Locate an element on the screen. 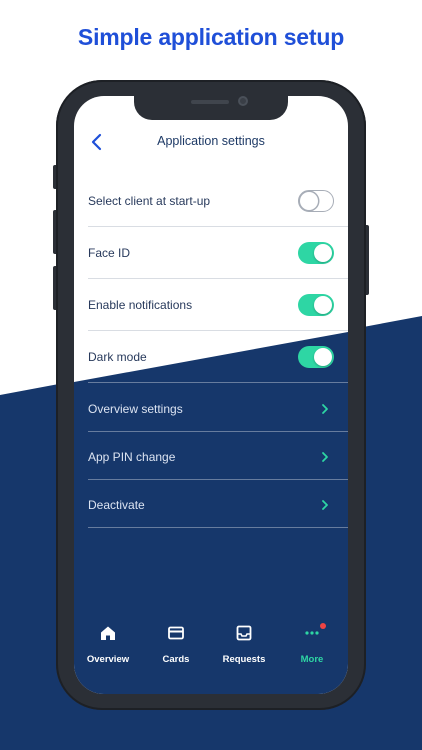 This screenshot has width=422, height=750. setting-label: Deactivate is located at coordinates (116, 505).